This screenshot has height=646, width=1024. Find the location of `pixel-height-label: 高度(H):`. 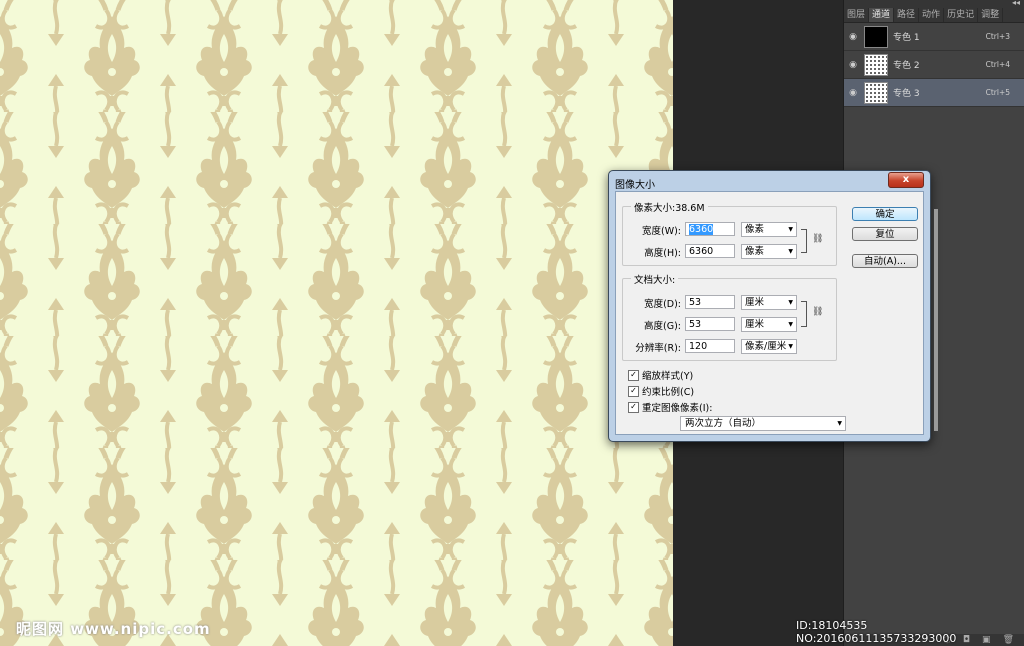

pixel-height-label: 高度(H): is located at coordinates (662, 253).